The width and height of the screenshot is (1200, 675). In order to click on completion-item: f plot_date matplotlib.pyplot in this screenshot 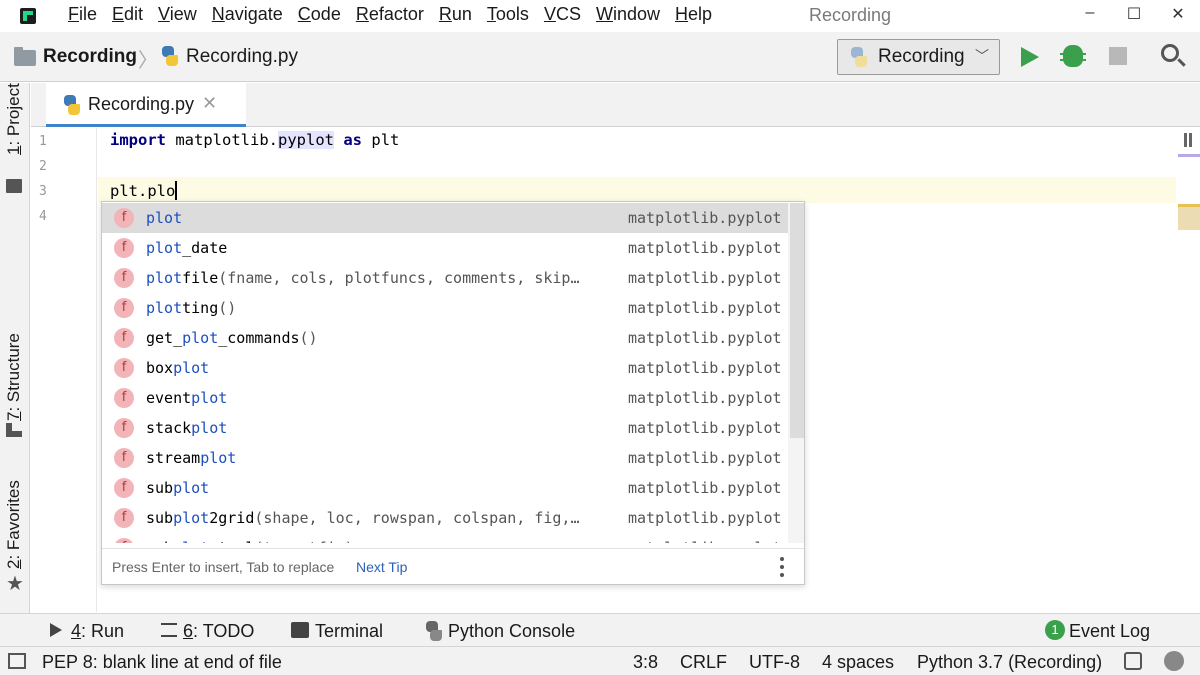, I will do `click(445, 248)`.